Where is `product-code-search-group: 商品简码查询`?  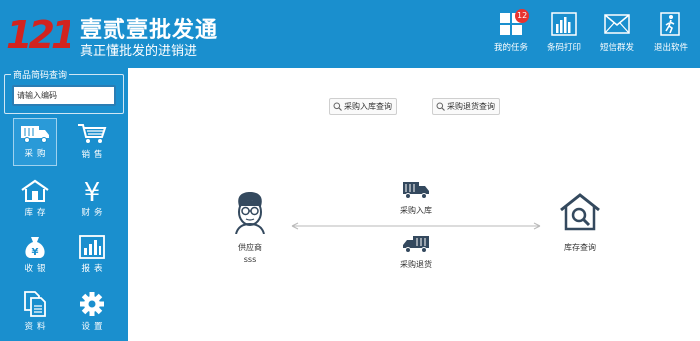
product-code-search-group: 商品简码查询 is located at coordinates (64, 91).